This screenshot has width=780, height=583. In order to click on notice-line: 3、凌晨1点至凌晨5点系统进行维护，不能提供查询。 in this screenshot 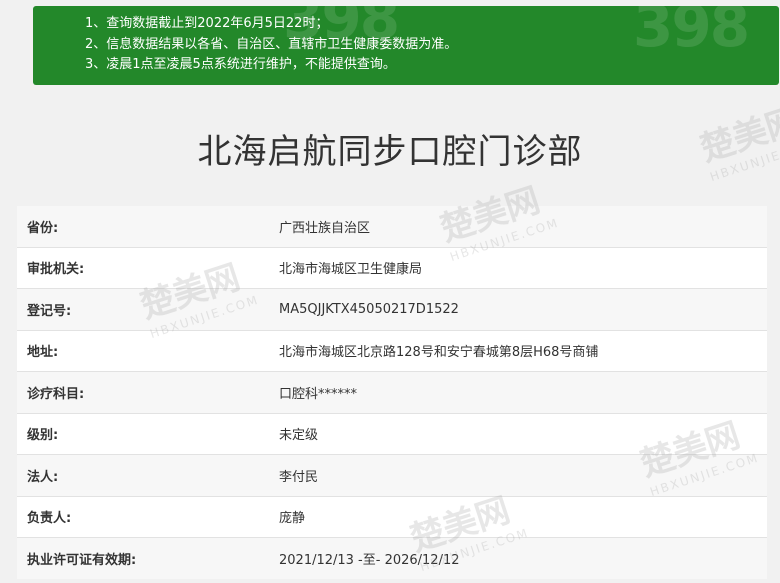, I will do `click(240, 64)`.